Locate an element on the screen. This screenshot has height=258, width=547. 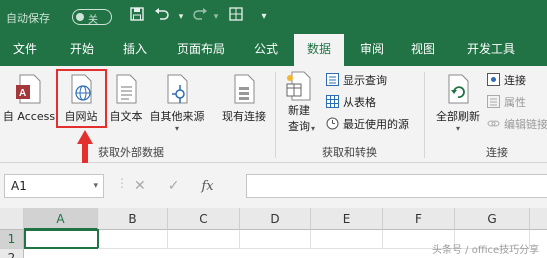
watermark: 头条号 / office技巧分享 is located at coordinates (486, 250).